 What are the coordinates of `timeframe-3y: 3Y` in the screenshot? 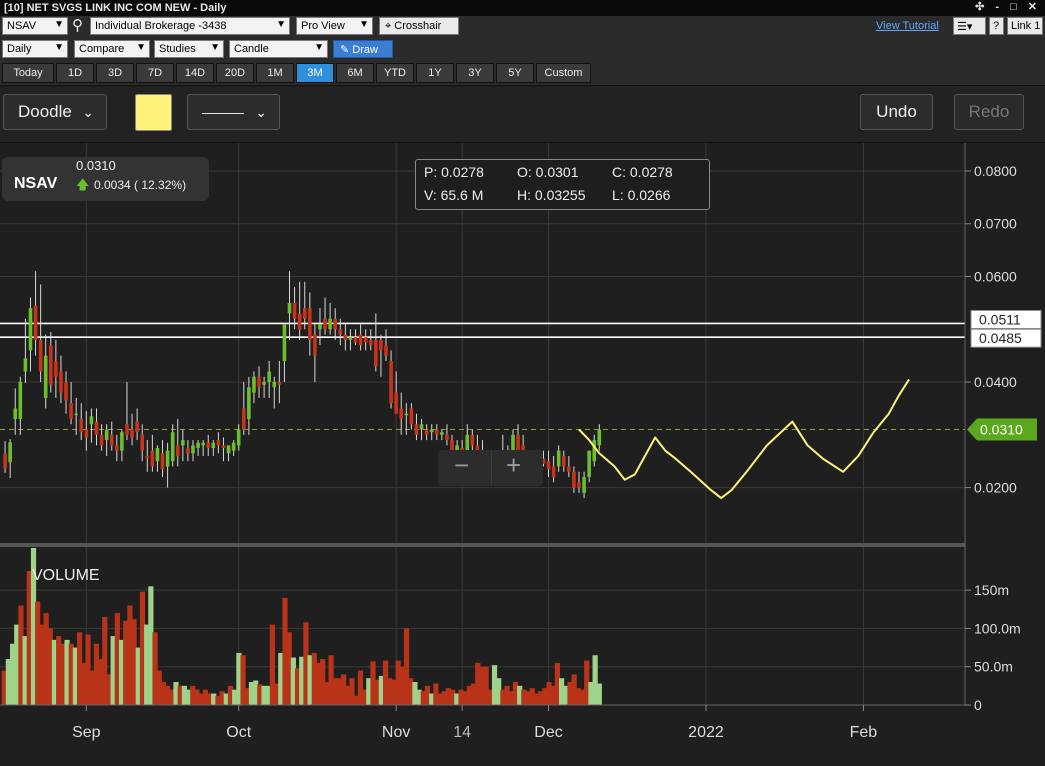 It's located at (475, 73).